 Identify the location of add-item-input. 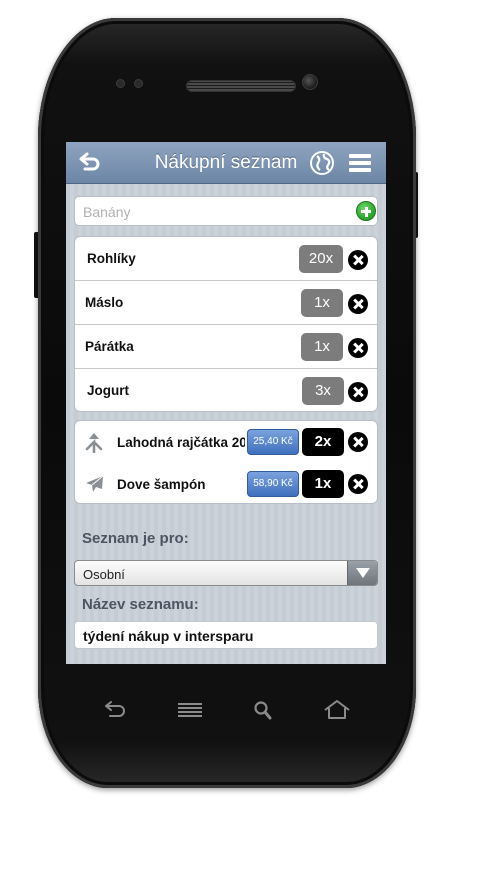
(213, 212).